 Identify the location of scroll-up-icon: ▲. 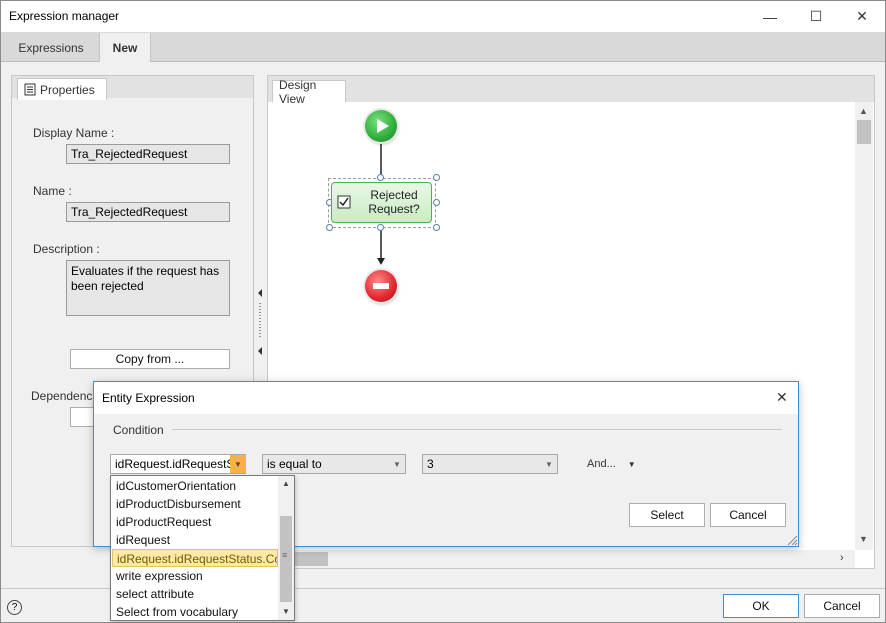
(863, 111).